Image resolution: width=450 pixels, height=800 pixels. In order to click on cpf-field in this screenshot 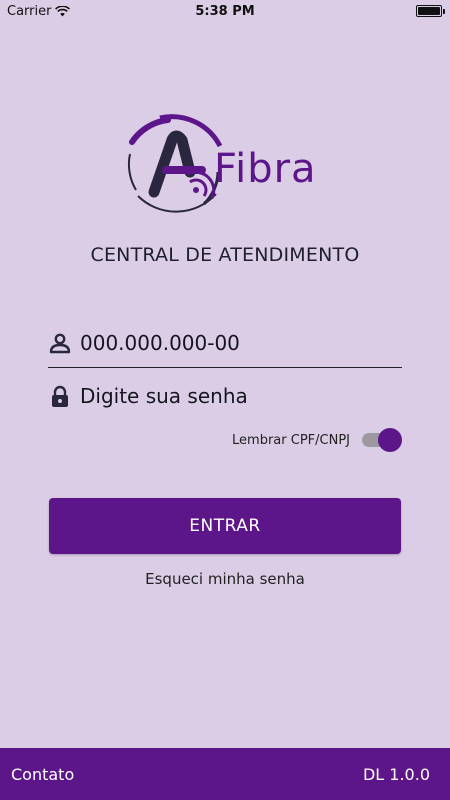, I will do `click(225, 343)`.